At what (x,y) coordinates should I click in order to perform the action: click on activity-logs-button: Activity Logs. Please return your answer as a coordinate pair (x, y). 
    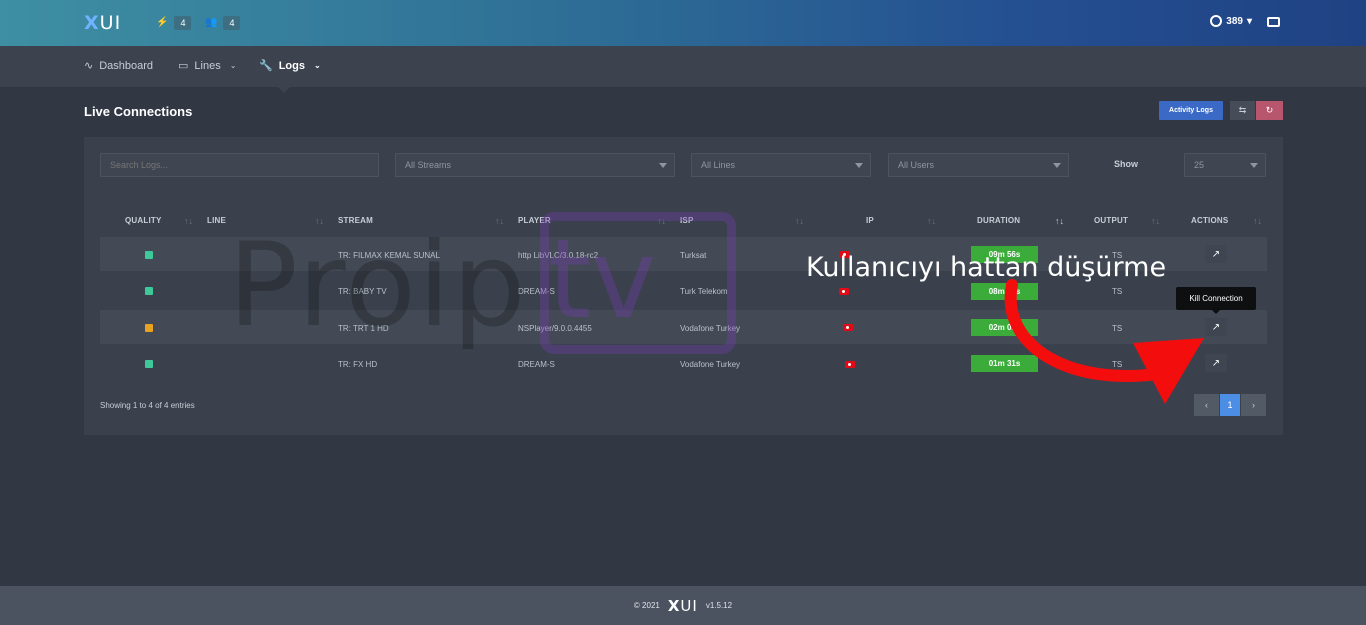
    Looking at the image, I should click on (1191, 110).